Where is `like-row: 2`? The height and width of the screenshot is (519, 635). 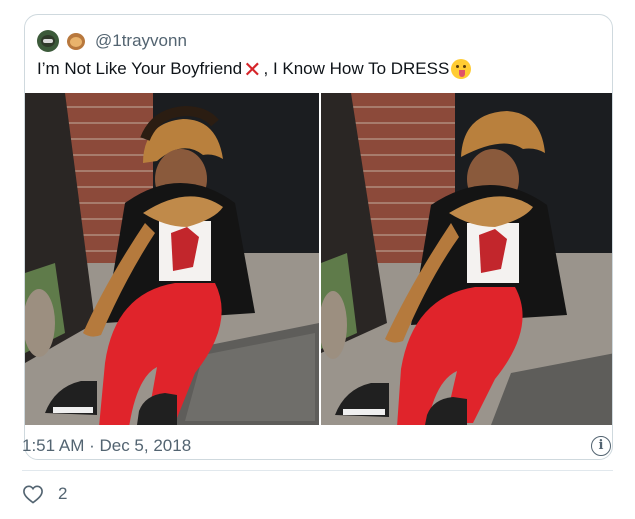
like-row: 2 is located at coordinates (44, 494).